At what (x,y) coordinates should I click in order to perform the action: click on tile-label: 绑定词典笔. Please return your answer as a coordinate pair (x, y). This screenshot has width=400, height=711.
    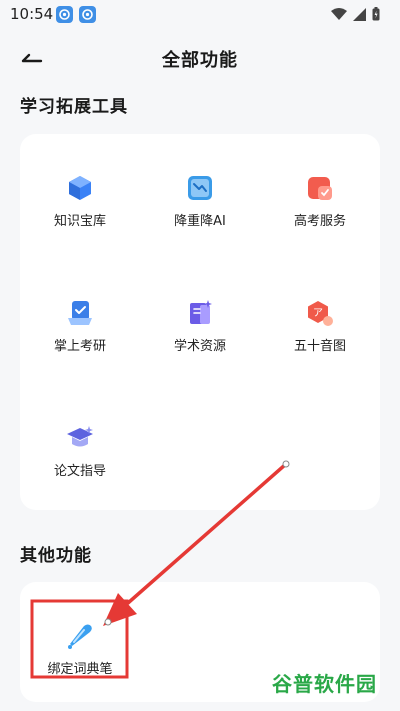
    Looking at the image, I should click on (80, 669).